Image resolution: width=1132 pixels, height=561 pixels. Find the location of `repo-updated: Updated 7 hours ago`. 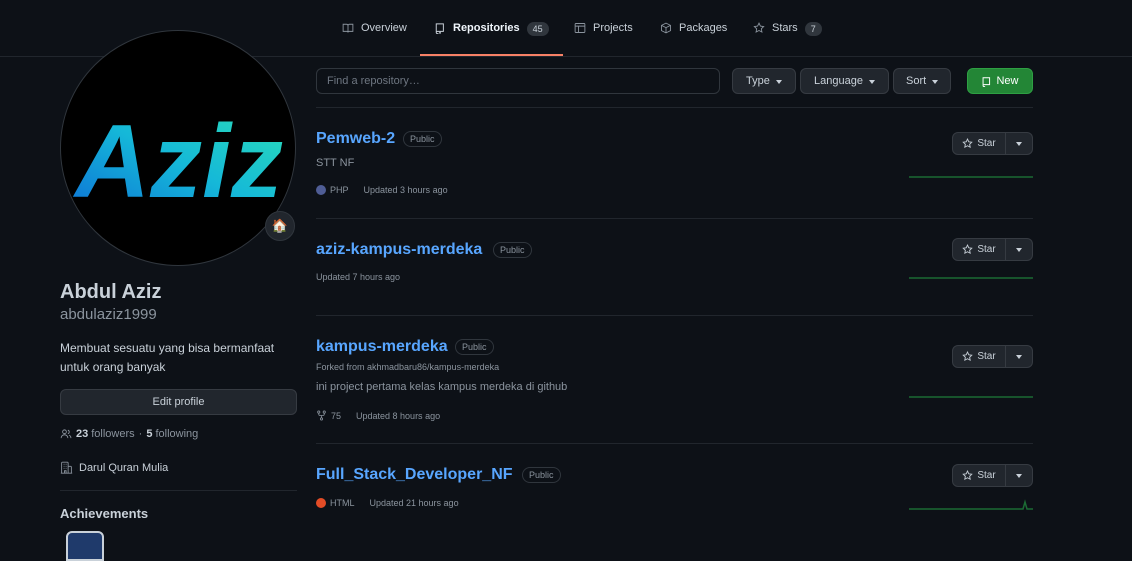

repo-updated: Updated 7 hours ago is located at coordinates (358, 277).